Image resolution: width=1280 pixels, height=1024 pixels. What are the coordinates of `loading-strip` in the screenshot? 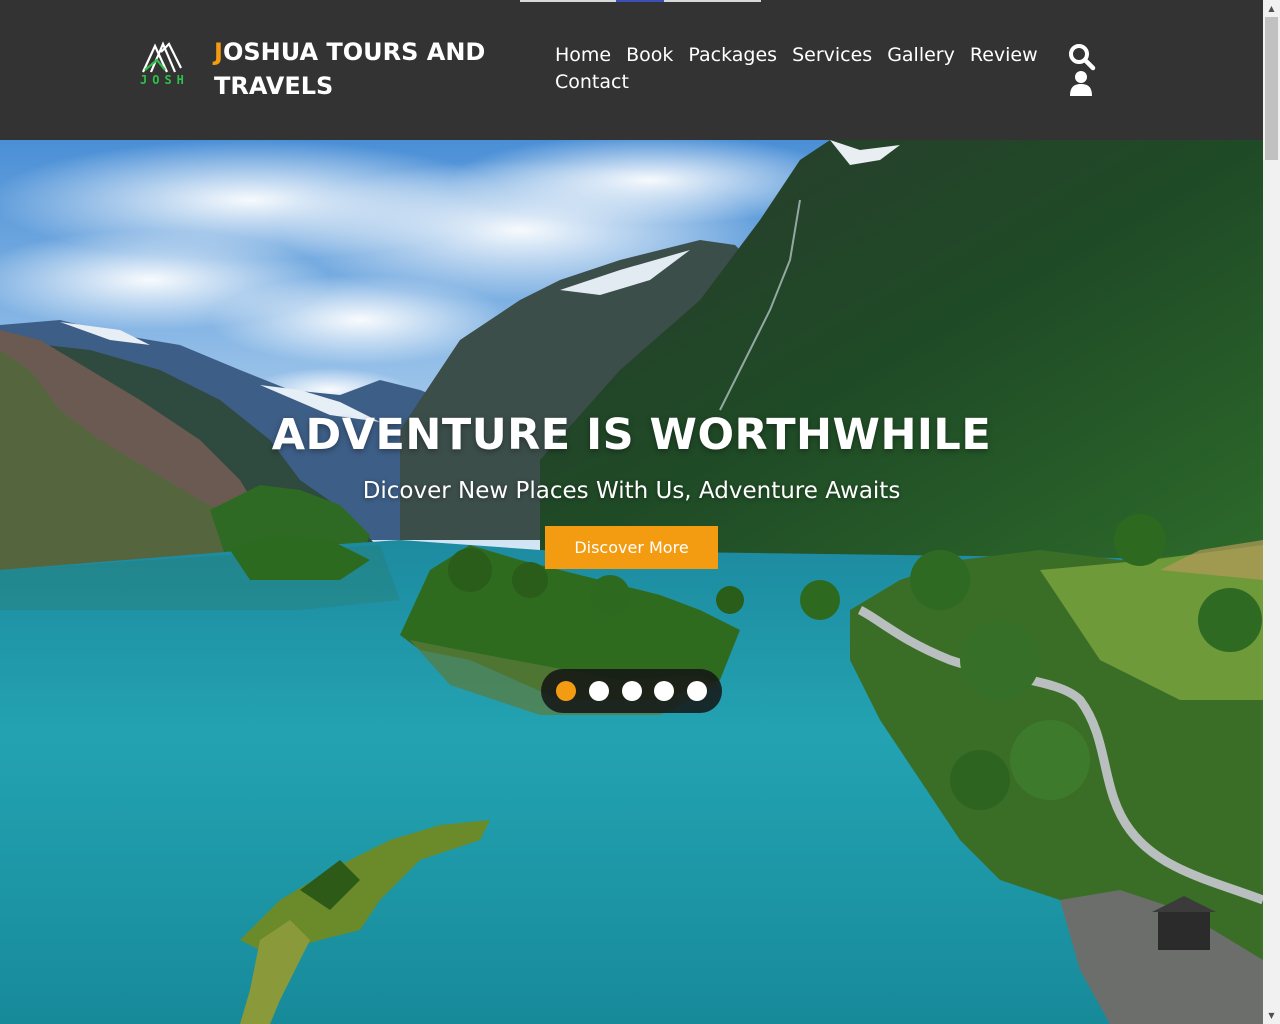 It's located at (640, 1).